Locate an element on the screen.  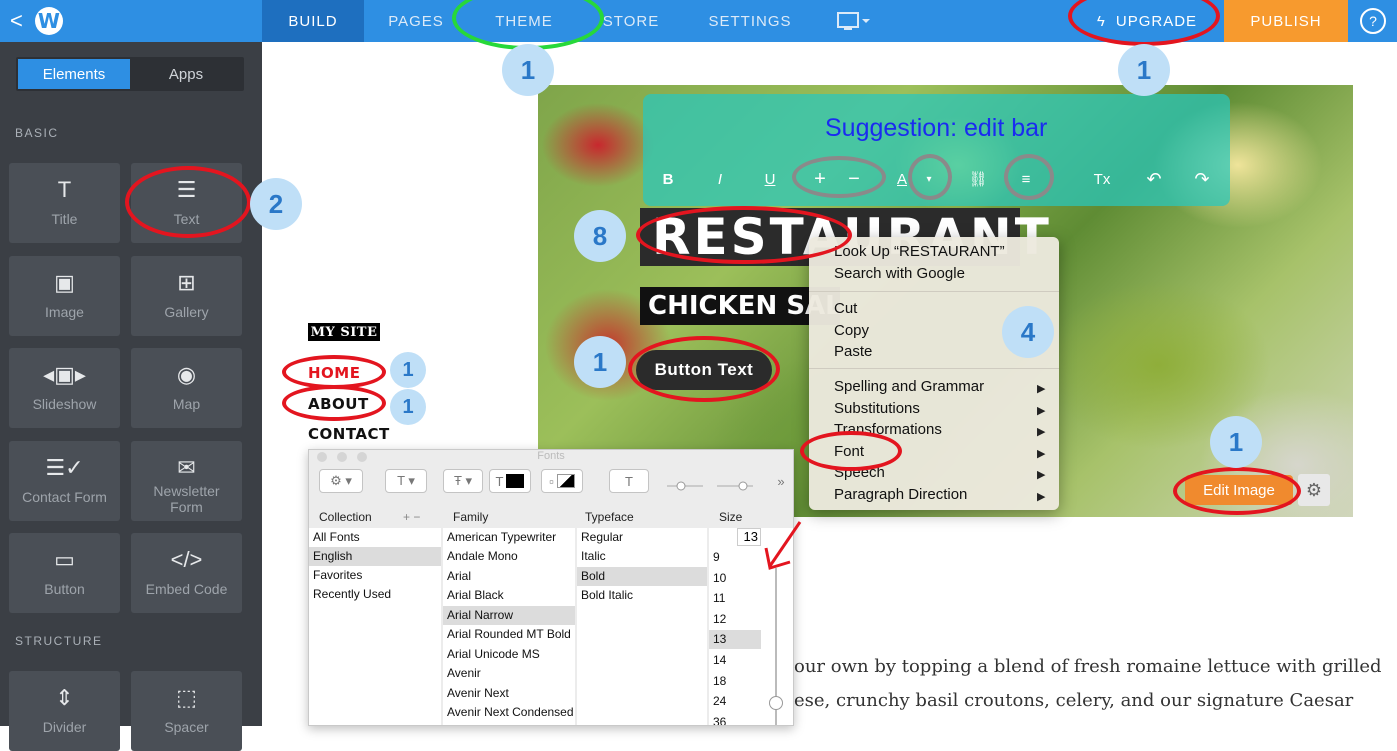
button-icon: ▭ is located at coordinates (64, 559).